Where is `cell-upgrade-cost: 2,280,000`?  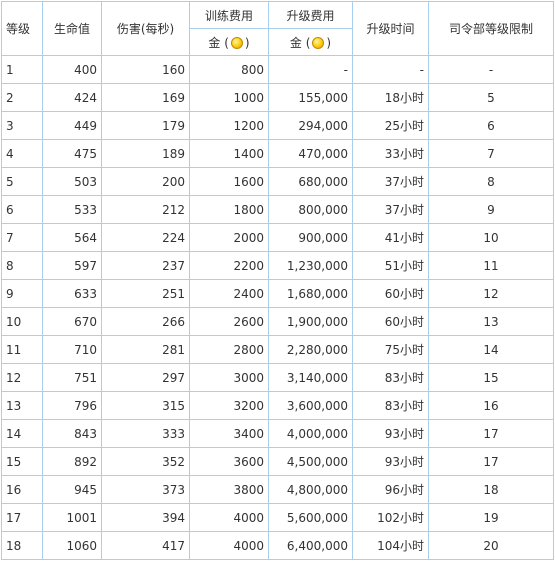
cell-upgrade-cost: 2,280,000 is located at coordinates (310, 349).